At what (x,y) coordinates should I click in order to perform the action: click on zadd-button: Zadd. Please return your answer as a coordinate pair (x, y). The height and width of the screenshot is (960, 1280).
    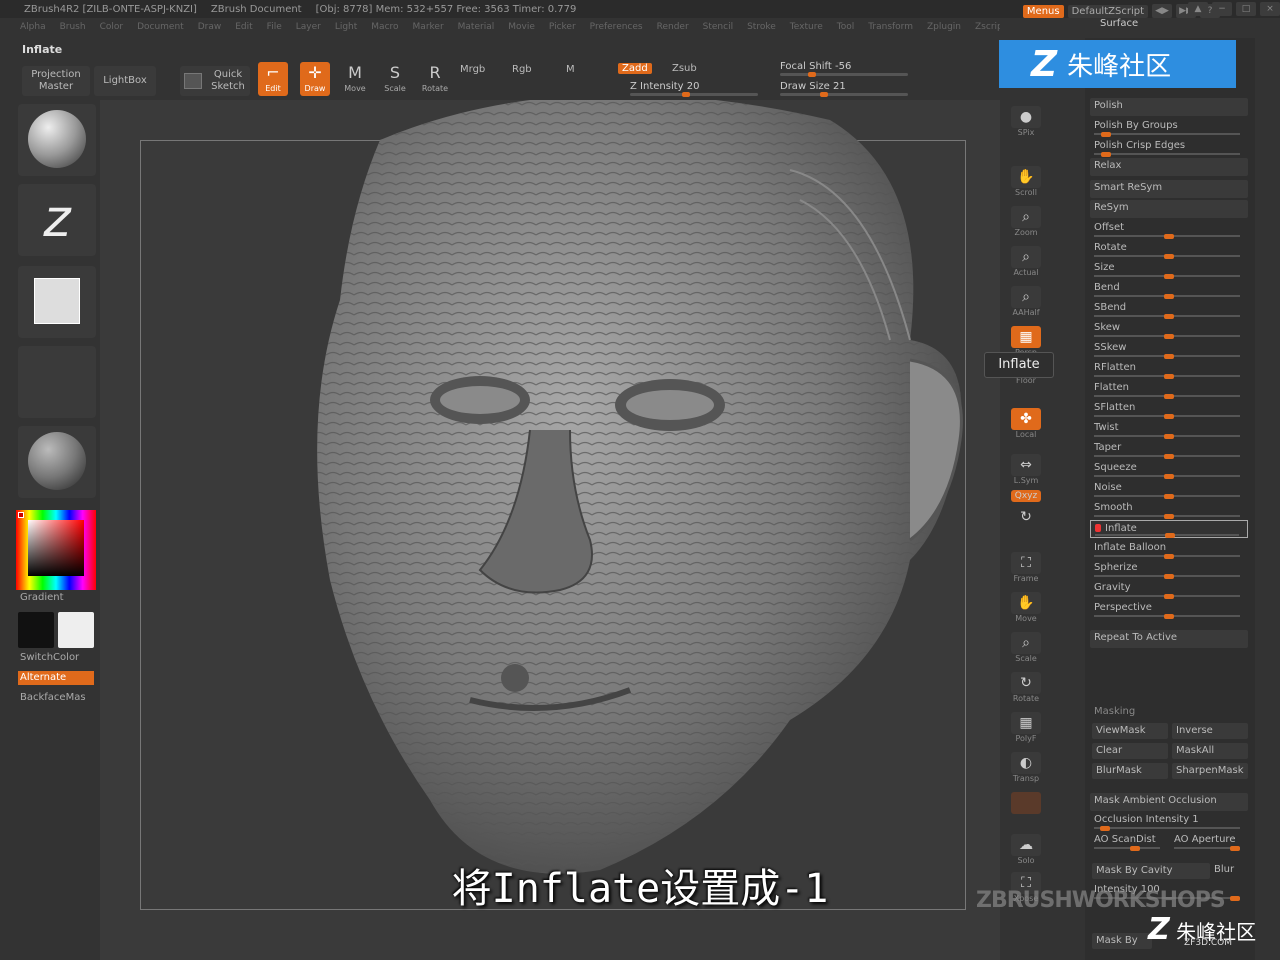
    Looking at the image, I should click on (635, 68).